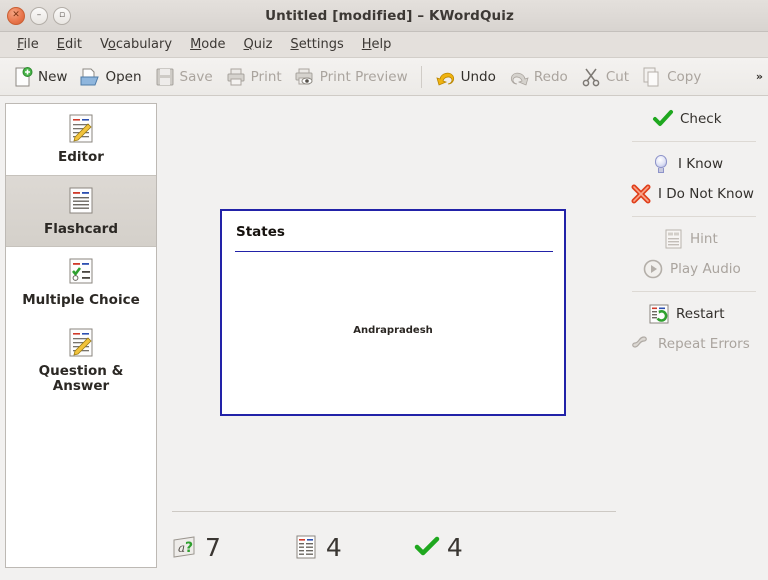  Describe the element at coordinates (81, 272) in the screenshot. I see `multiple-choice-icon` at that location.